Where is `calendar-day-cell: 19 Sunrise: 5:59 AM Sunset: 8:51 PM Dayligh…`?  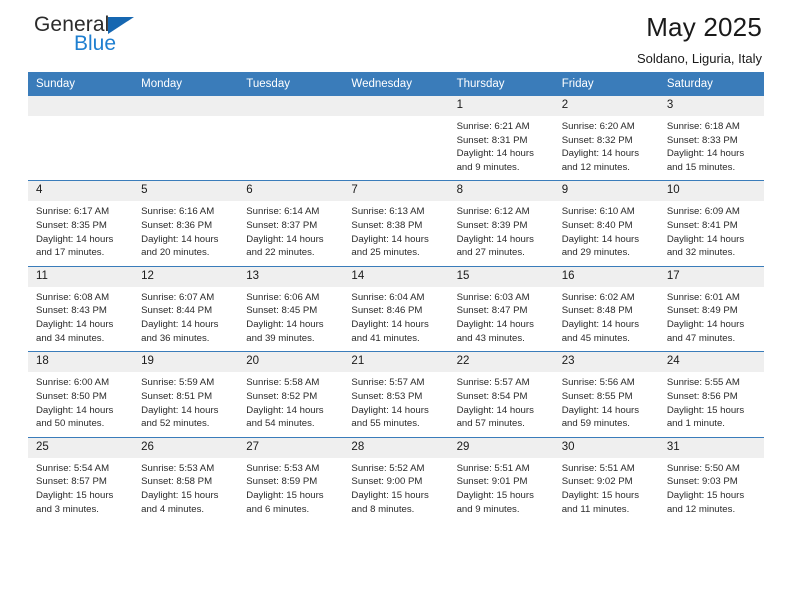
calendar-day-cell: 19 Sunrise: 5:59 AM Sunset: 8:51 PM Dayligh… is located at coordinates (186, 394).